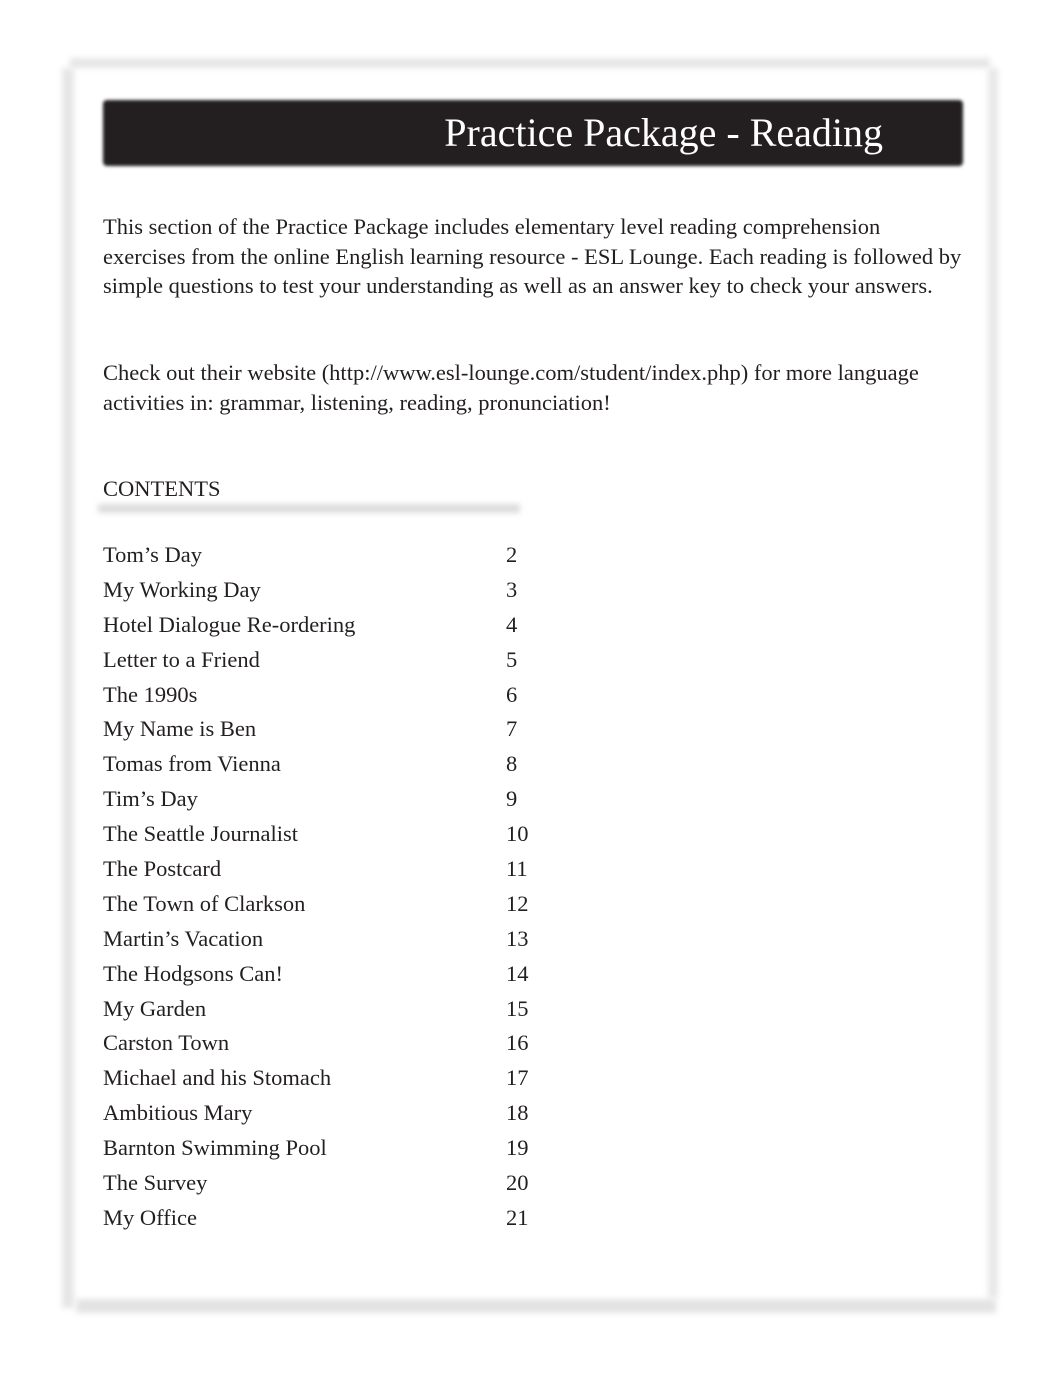 The width and height of the screenshot is (1062, 1377). I want to click on frame-edge-right, so click(993, 683).